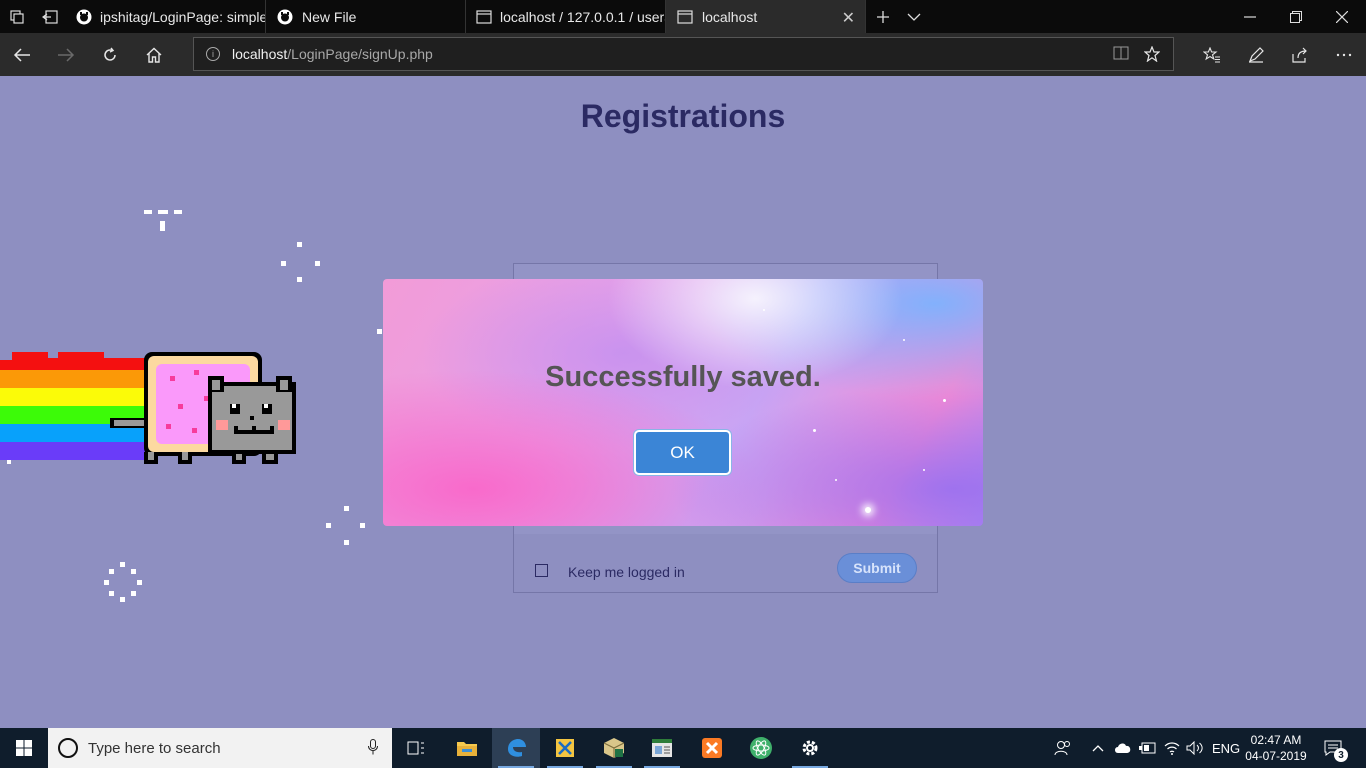 Image resolution: width=1366 pixels, height=768 pixels. I want to click on tab-github-loginpage: ipshitag/LoginPage: simple, so click(166, 16).